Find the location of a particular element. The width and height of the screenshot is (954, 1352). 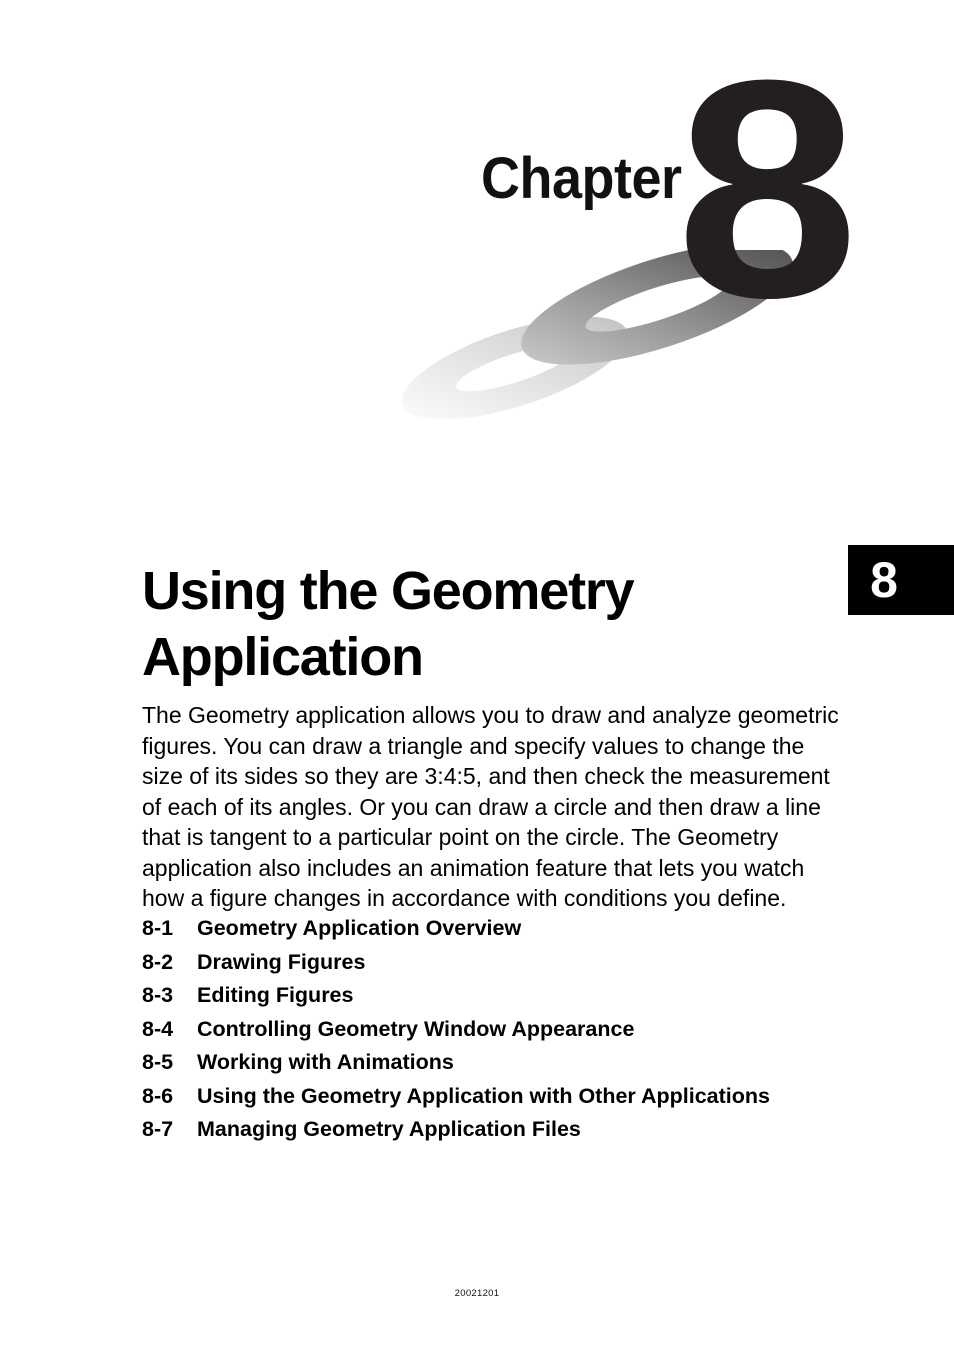

title-block: Using the Geometry Application is located at coordinates (487, 624).